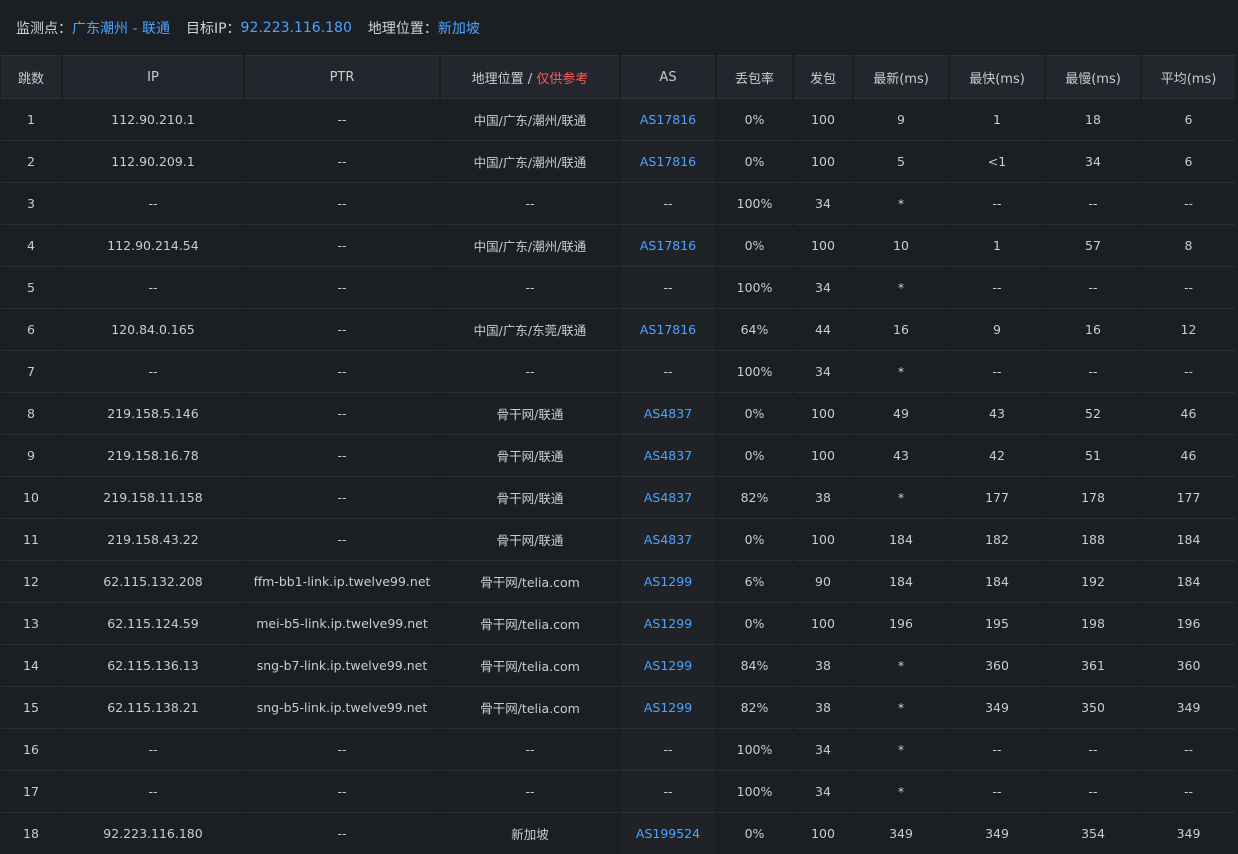 Image resolution: width=1238 pixels, height=854 pixels. Describe the element at coordinates (901, 624) in the screenshot. I see `cell-last: 196` at that location.